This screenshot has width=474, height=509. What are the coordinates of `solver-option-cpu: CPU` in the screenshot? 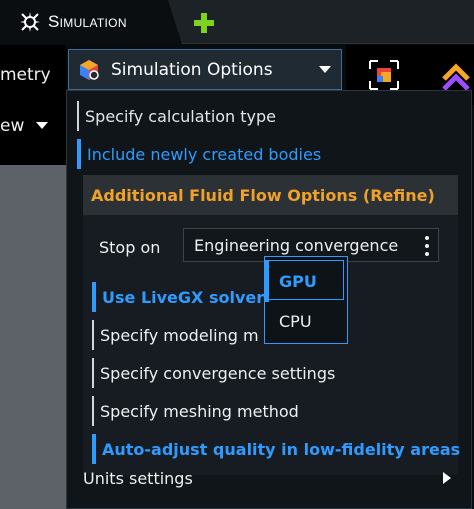 It's located at (306, 321).